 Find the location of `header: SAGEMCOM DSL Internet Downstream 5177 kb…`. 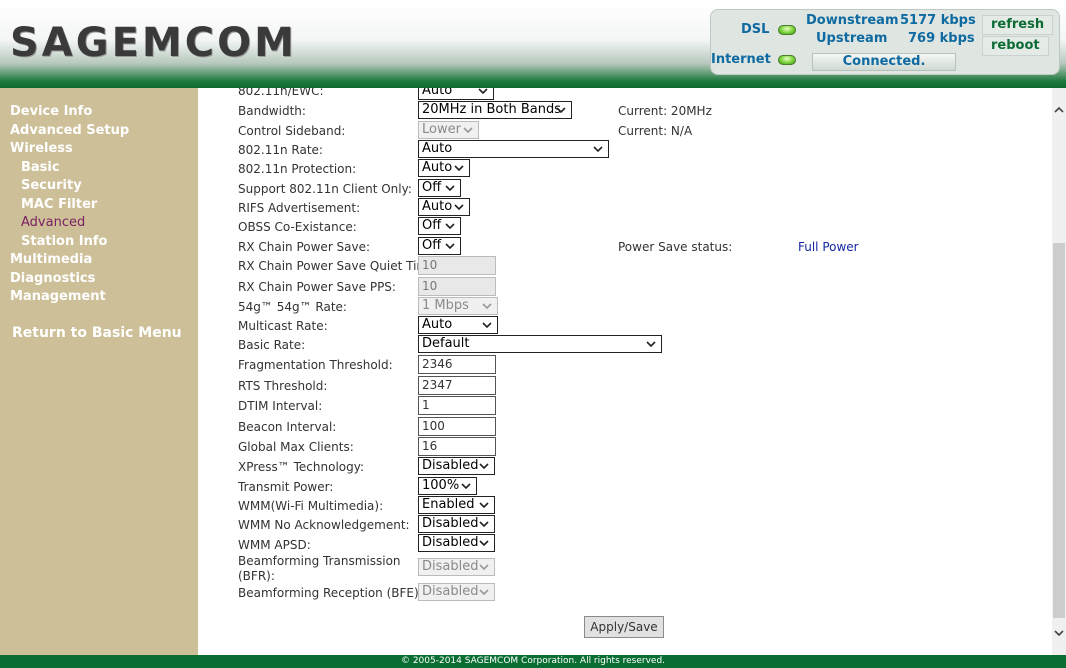

header: SAGEMCOM DSL Internet Downstream 5177 kb… is located at coordinates (533, 44).